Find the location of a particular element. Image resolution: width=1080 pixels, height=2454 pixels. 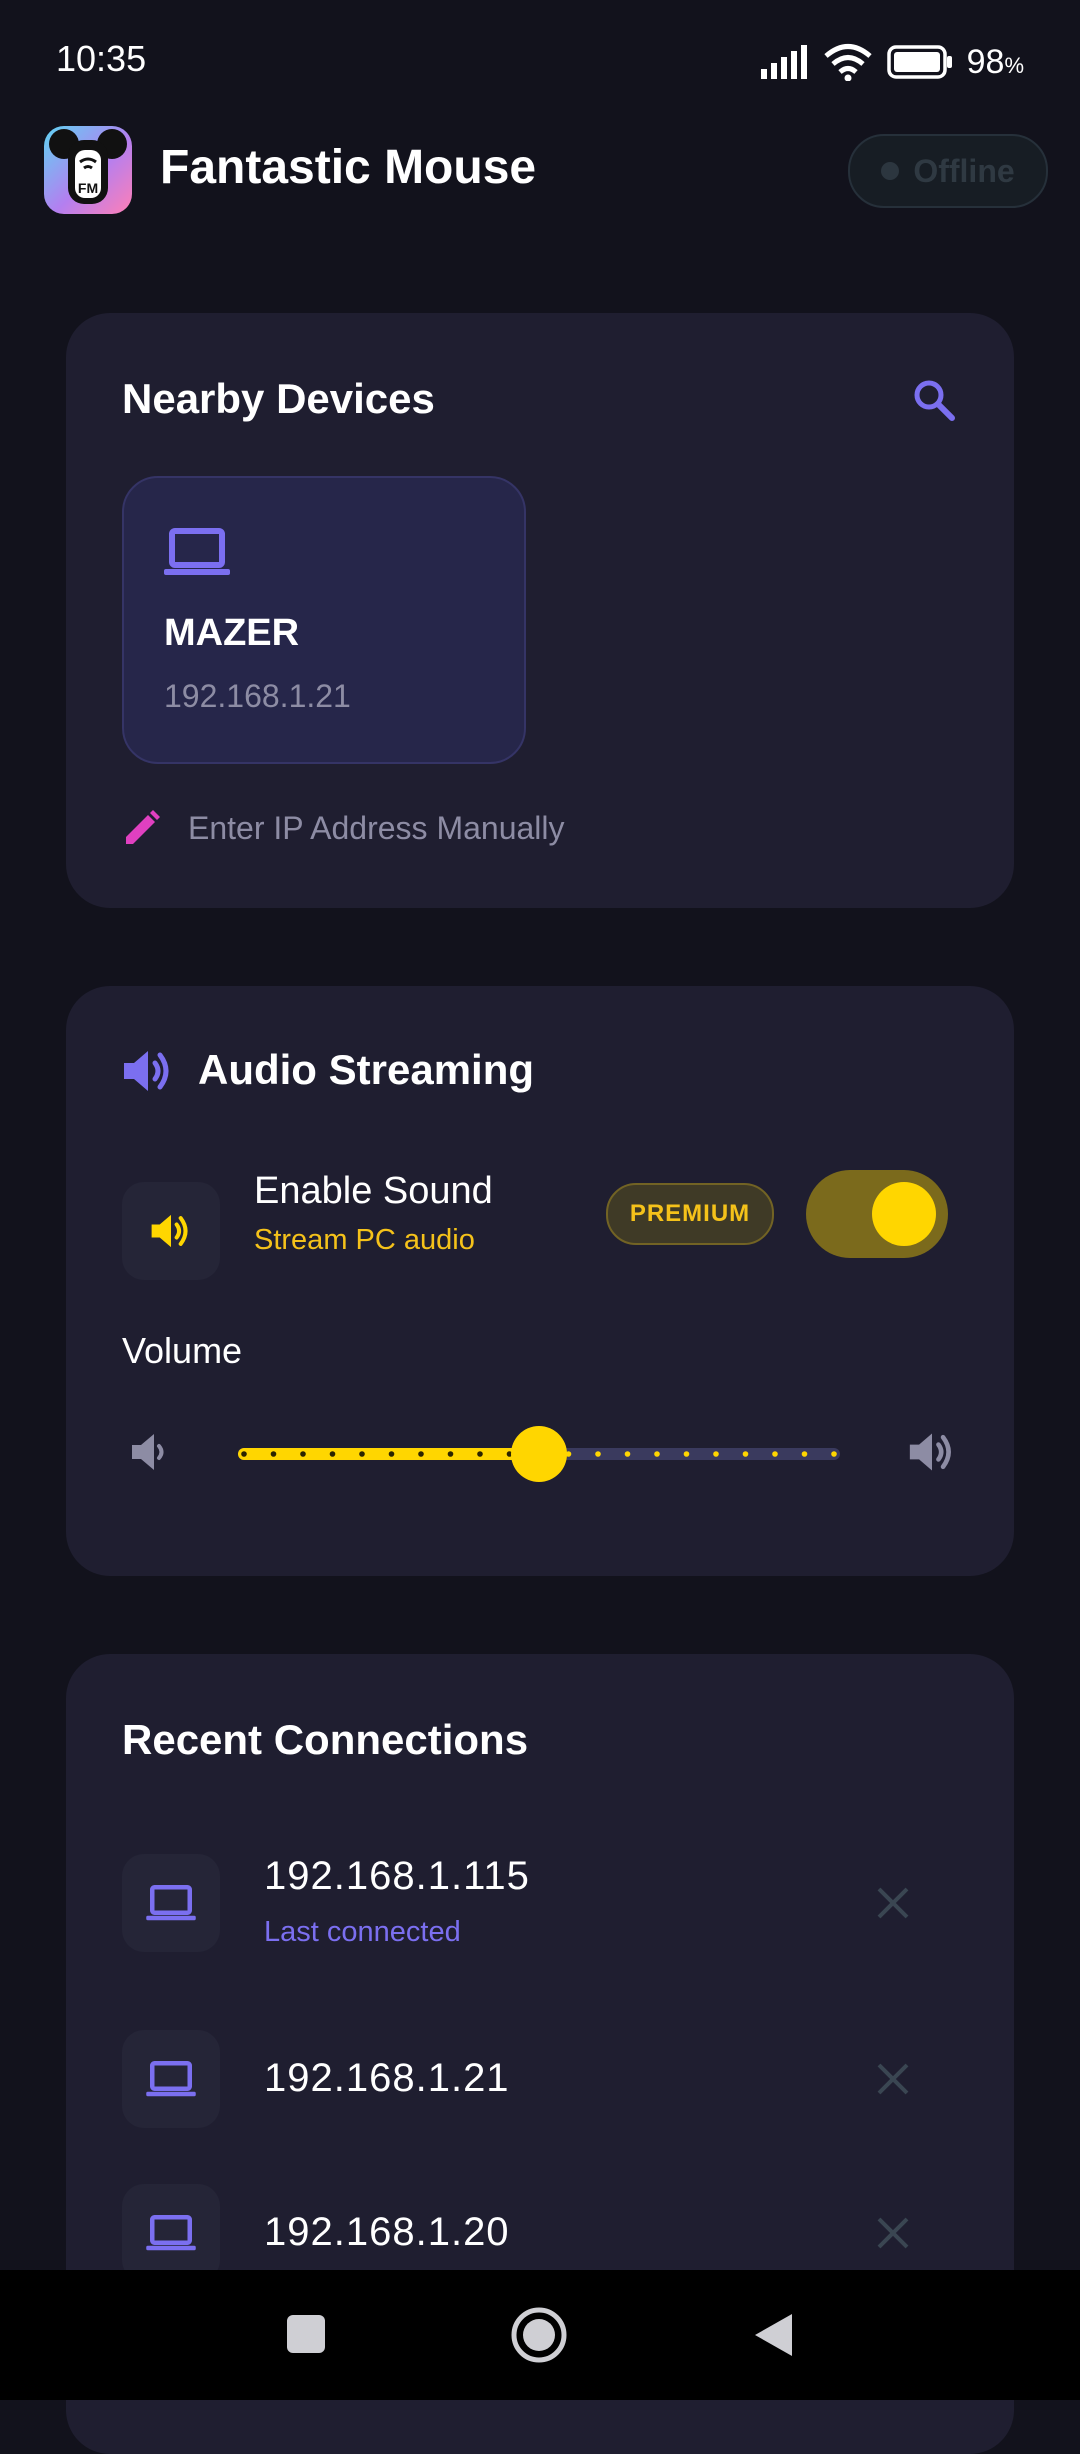

logo-text: FM is located at coordinates (88, 188).